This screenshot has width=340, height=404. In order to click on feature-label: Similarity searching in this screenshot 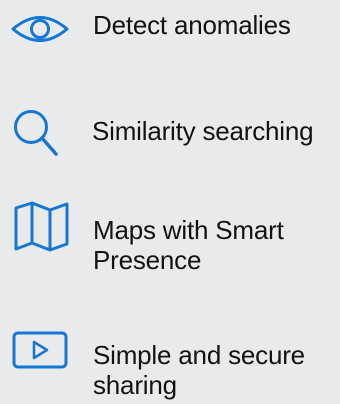, I will do `click(203, 131)`.